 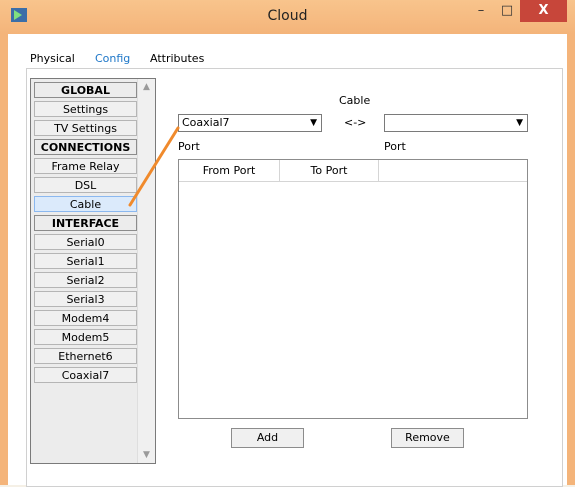 I want to click on table-header: From Port To Port, so click(x=353, y=171).